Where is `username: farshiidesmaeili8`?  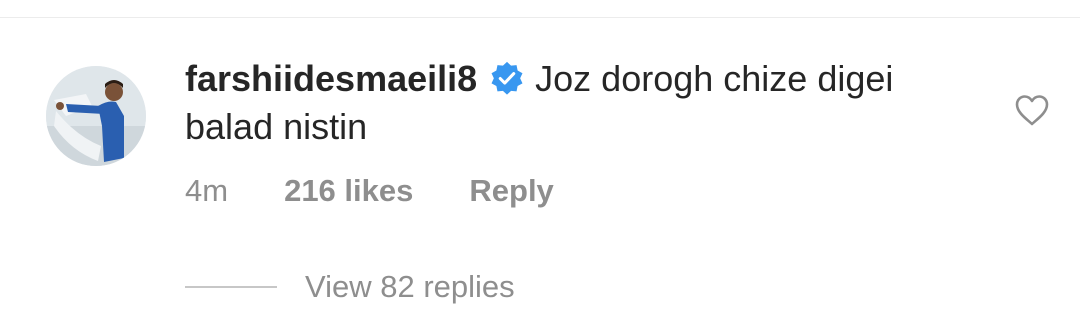 username: farshiidesmaeili8 is located at coordinates (331, 78).